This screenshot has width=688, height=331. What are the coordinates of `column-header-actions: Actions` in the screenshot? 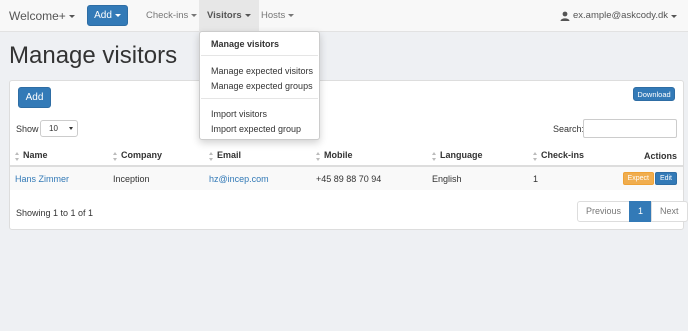 It's located at (645, 156).